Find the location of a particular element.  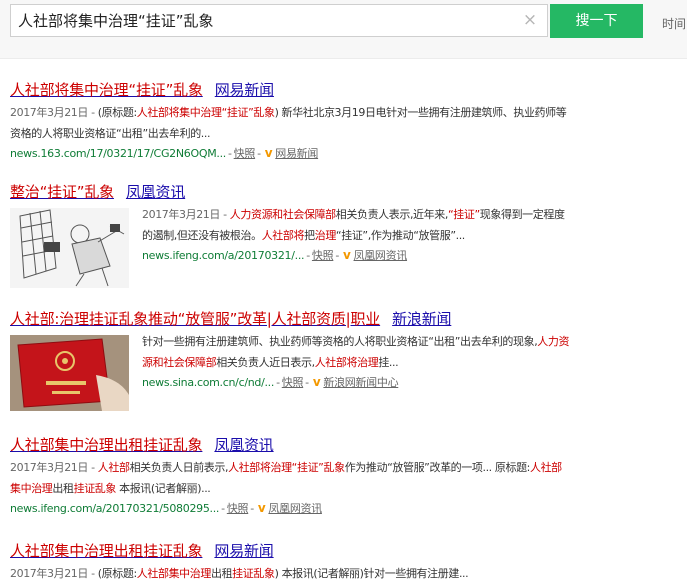

result-title-link: 人社部集中治理出租挂证乱象 网易新闻 is located at coordinates (290, 551).